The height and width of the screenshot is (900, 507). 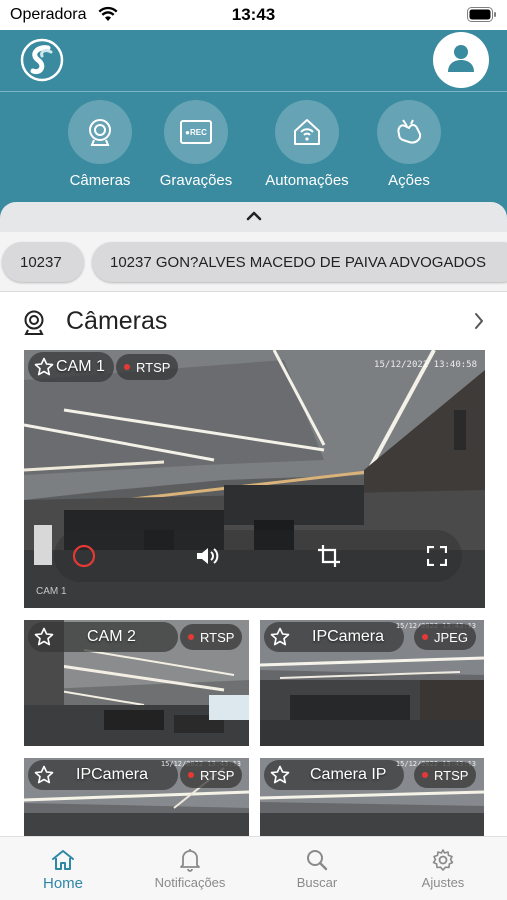 What do you see at coordinates (258, 556) in the screenshot?
I see `playback-controls` at bounding box center [258, 556].